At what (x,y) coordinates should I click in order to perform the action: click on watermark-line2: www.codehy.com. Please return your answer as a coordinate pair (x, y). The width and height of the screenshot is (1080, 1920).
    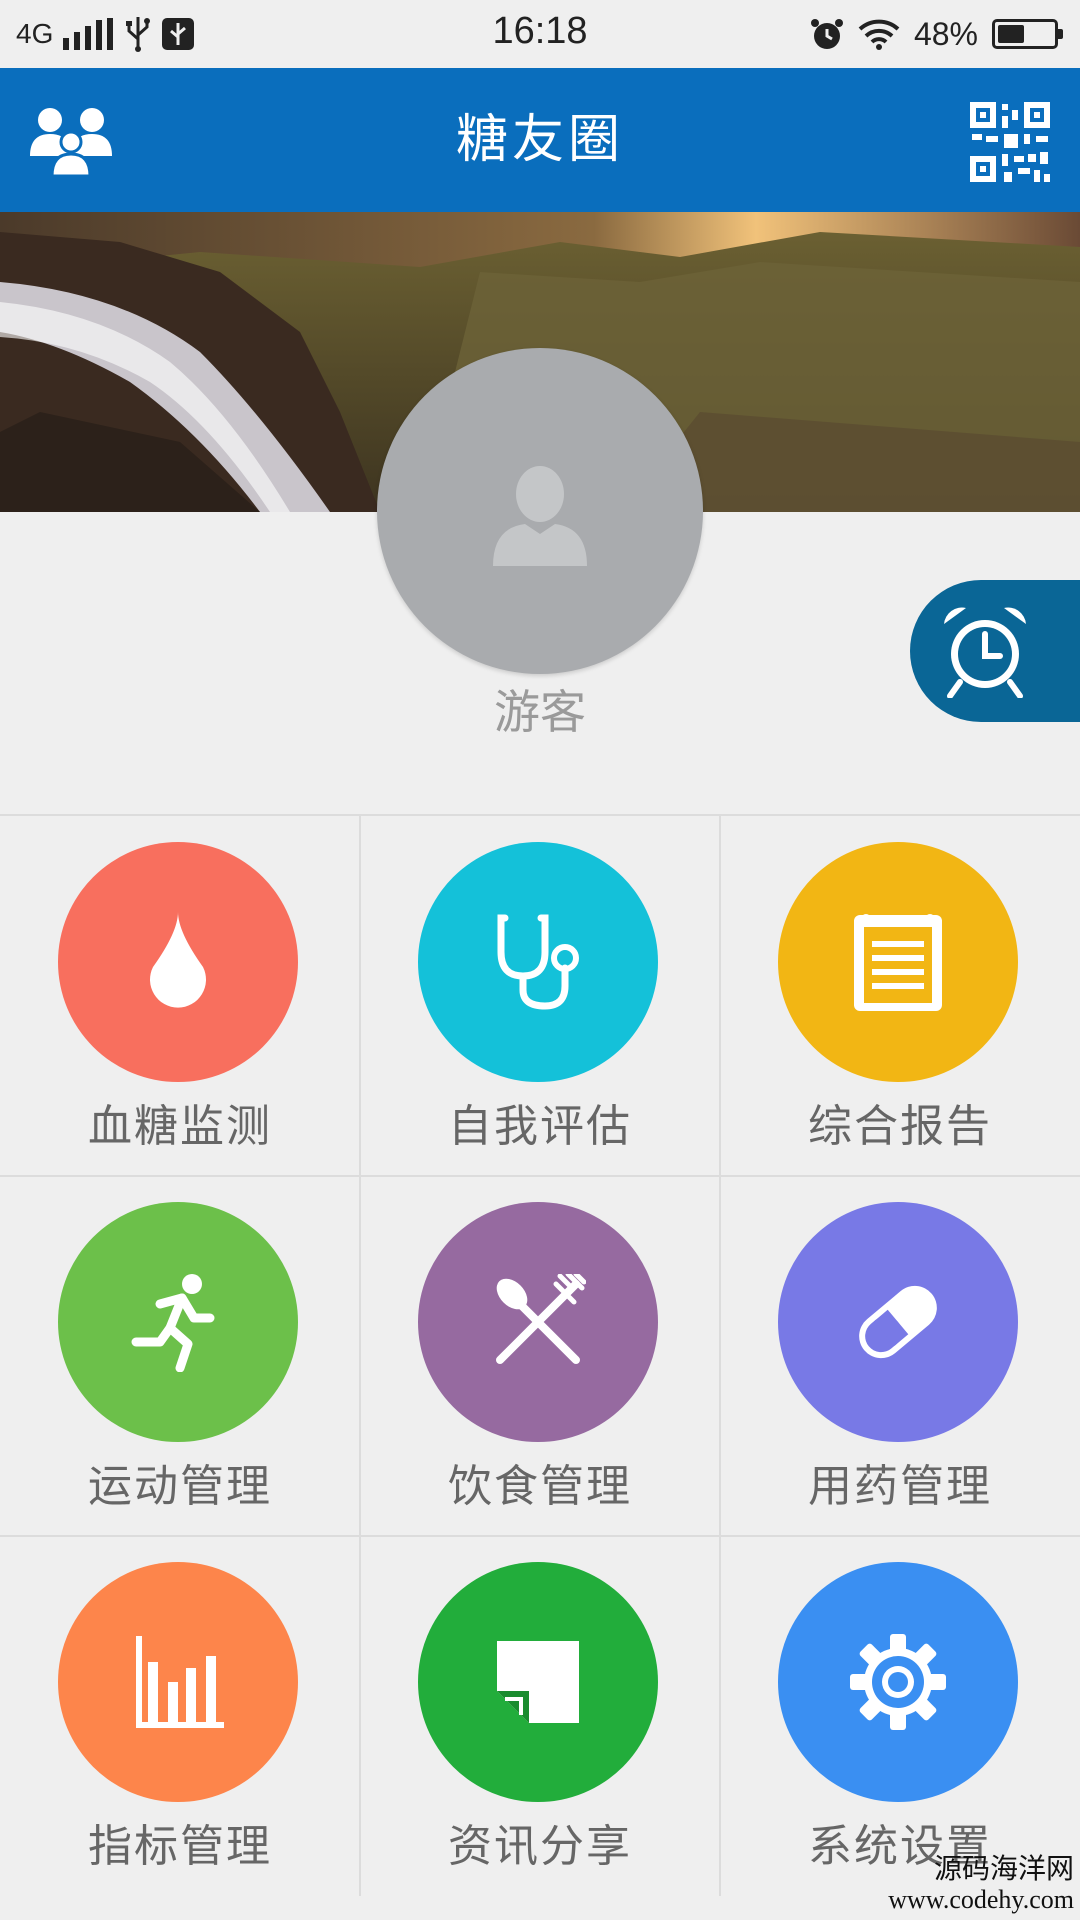
    Looking at the image, I should click on (981, 1899).